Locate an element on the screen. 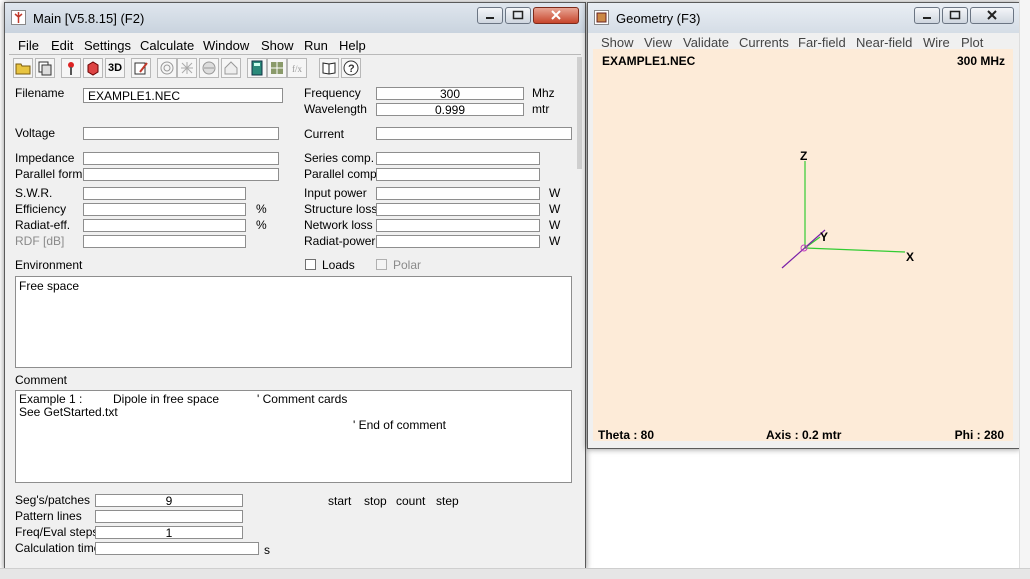 The height and width of the screenshot is (579, 1030). 3d-text-icon: 3D is located at coordinates (115, 68).